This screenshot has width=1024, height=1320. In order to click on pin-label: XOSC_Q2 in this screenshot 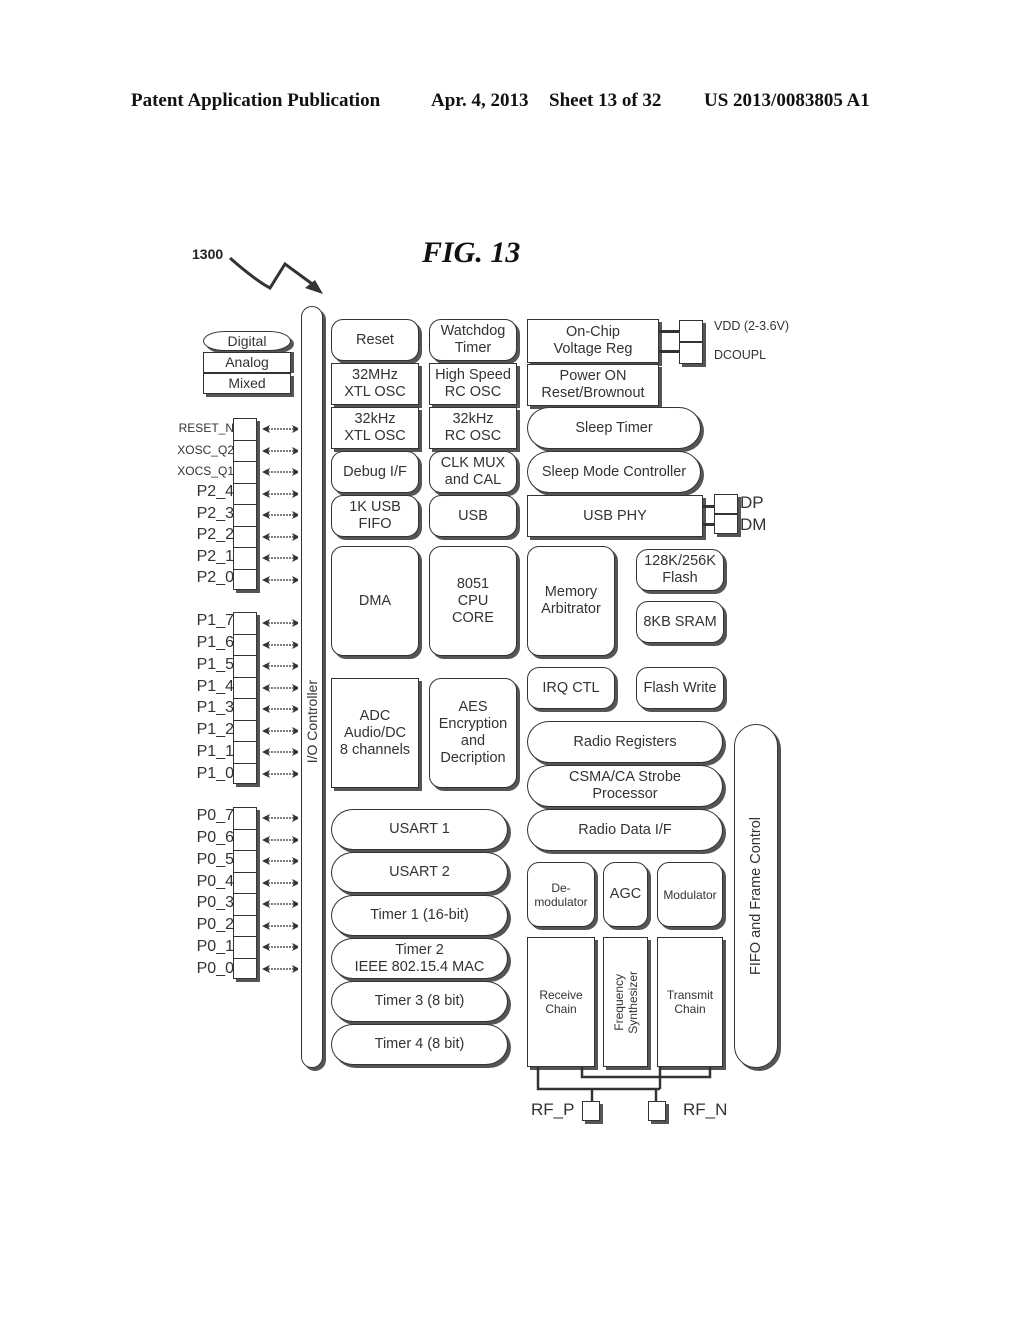, I will do `click(205, 450)`.